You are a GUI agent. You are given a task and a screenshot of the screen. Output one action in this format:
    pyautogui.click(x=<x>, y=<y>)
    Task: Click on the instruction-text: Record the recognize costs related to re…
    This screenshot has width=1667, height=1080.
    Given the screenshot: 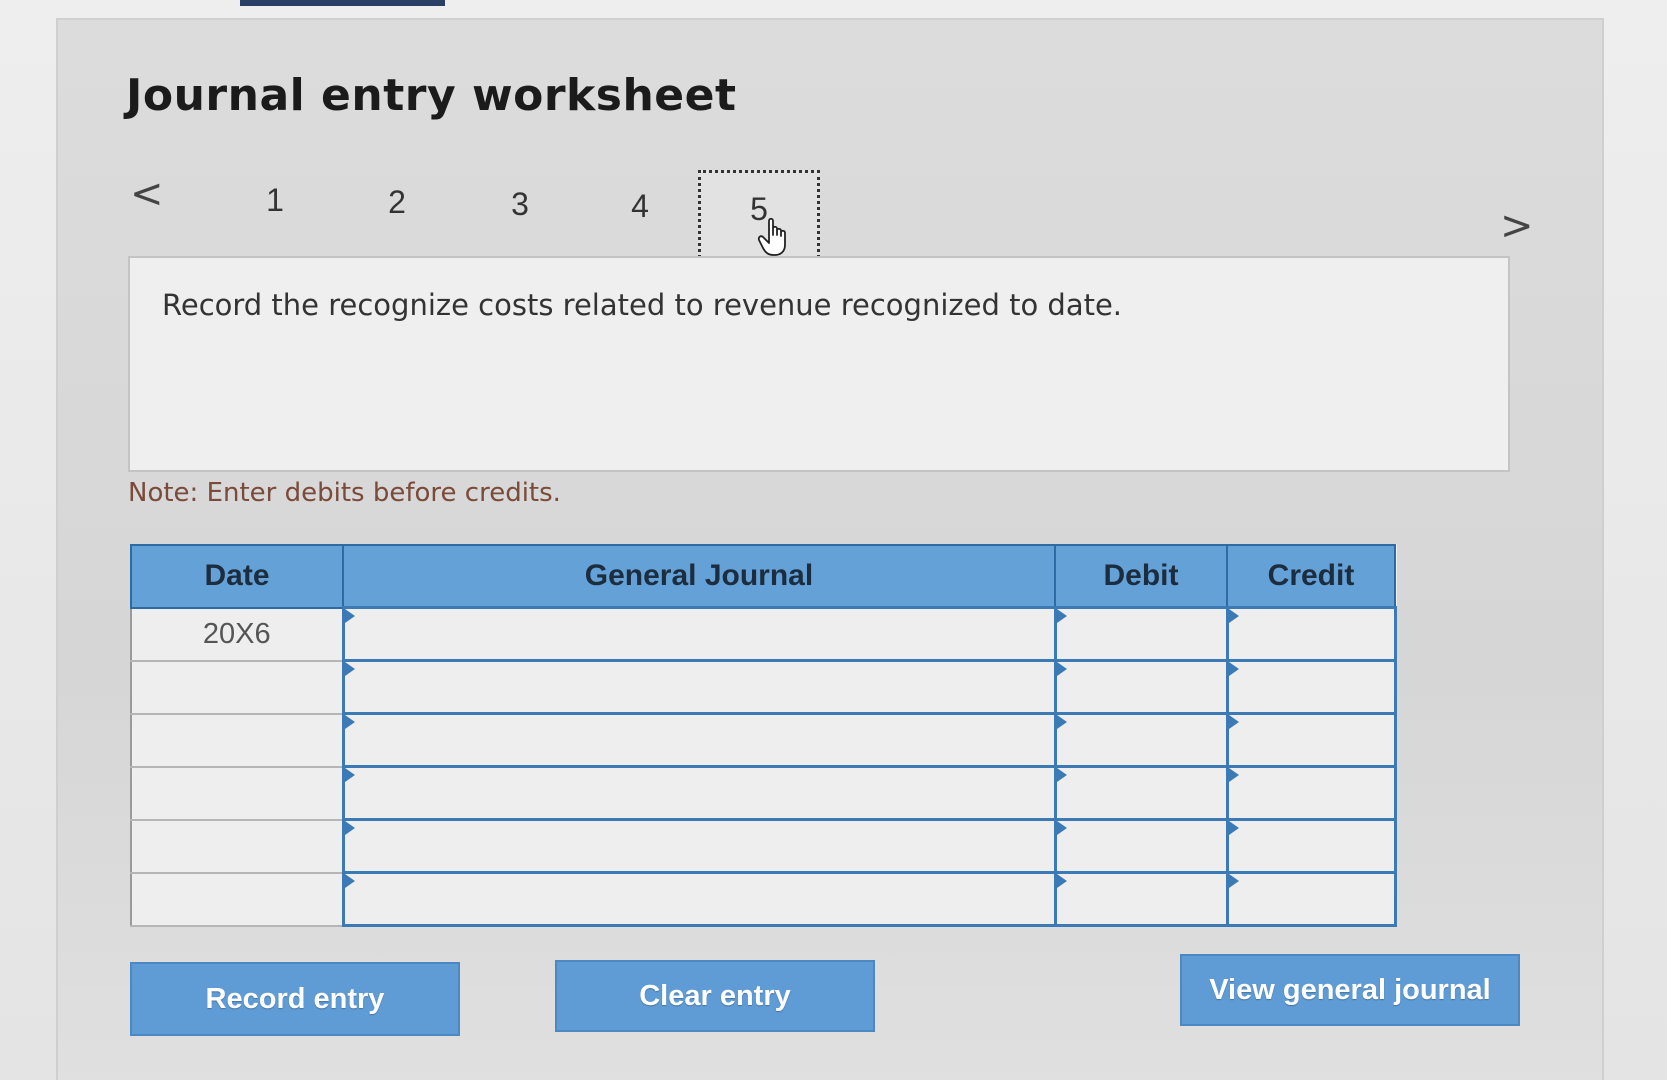 What is the action you would take?
    pyautogui.click(x=642, y=305)
    